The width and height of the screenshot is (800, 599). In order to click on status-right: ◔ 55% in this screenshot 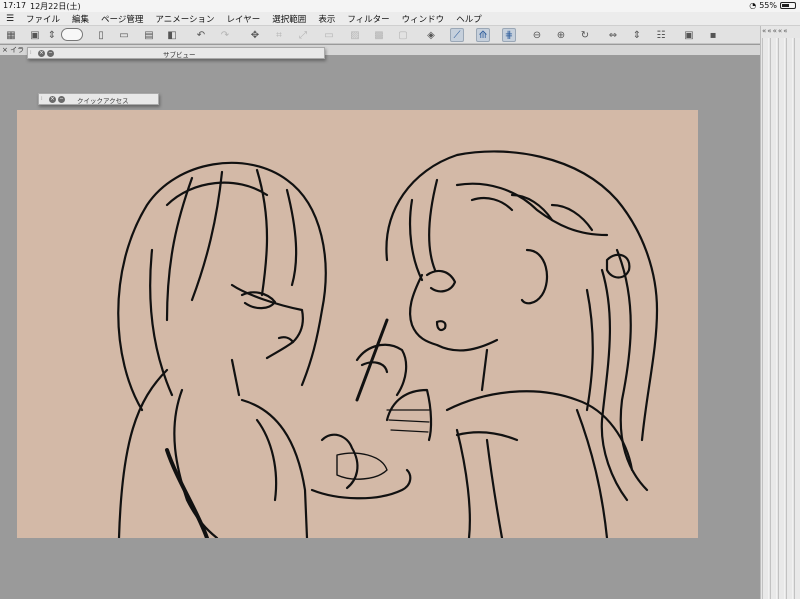, I will do `click(772, 5)`.